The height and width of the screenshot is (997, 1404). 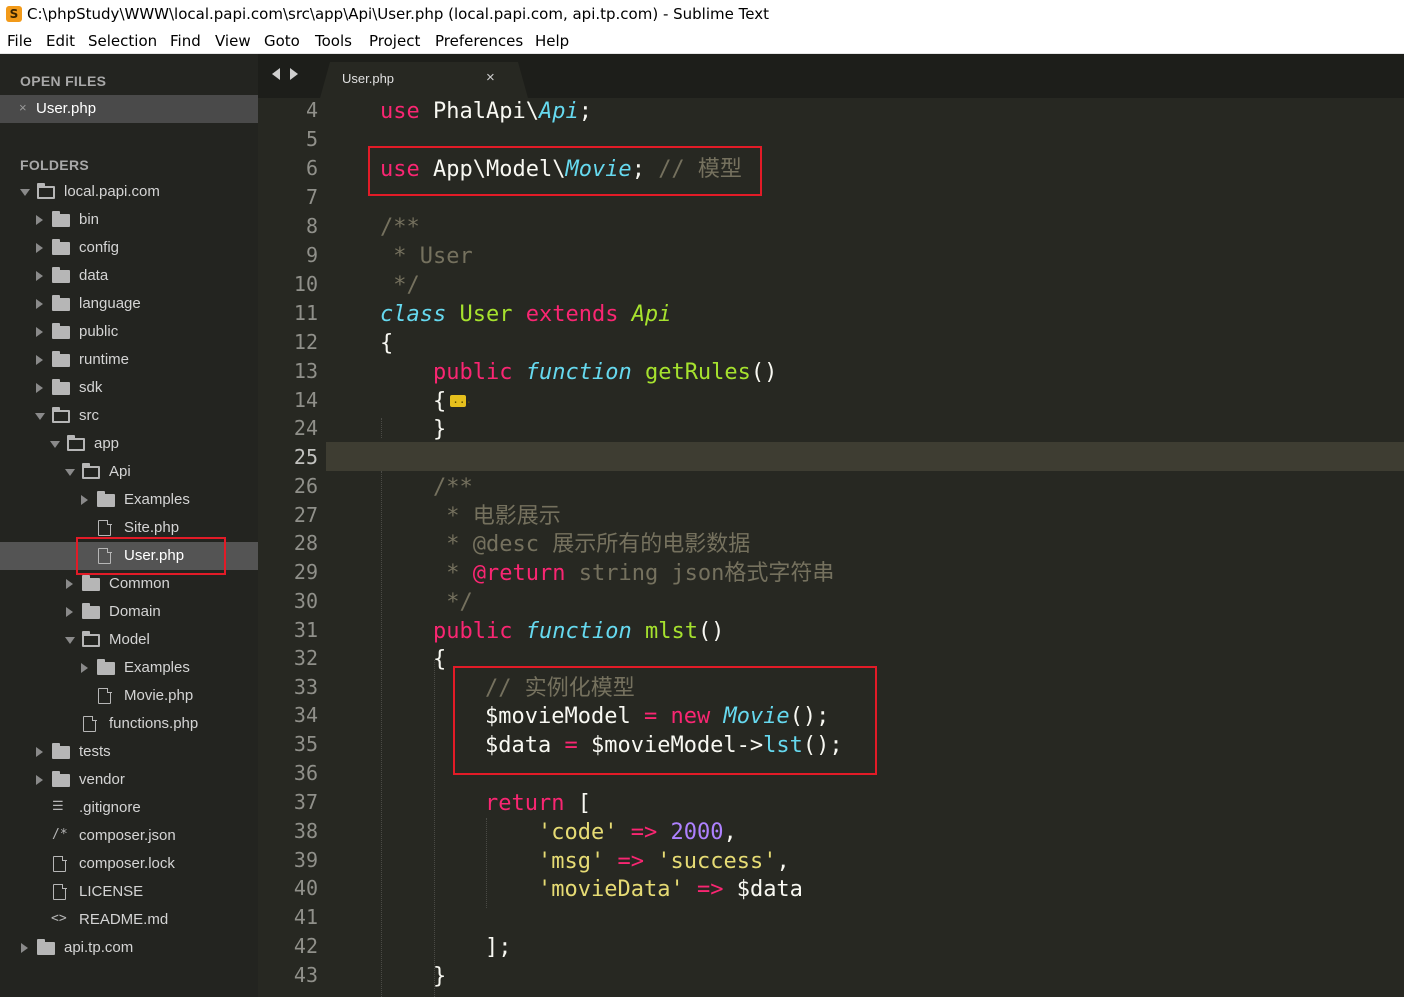 What do you see at coordinates (305, 860) in the screenshot?
I see `line-number: 39` at bounding box center [305, 860].